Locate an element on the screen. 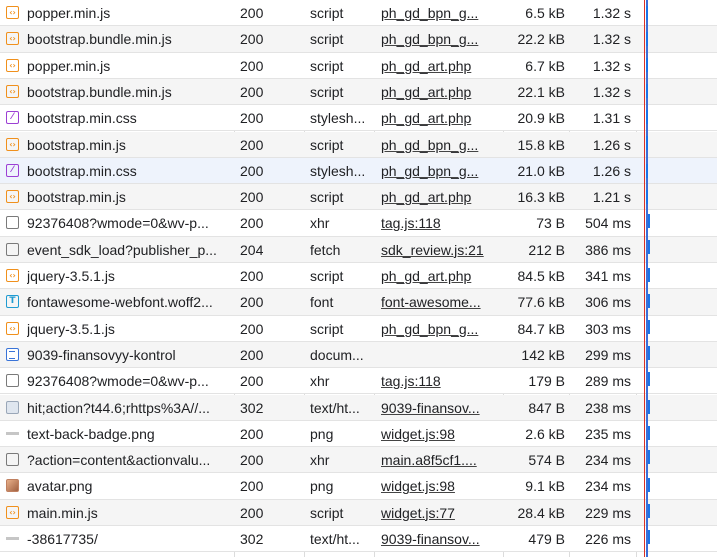  request-time: 299 ms is located at coordinates (608, 354).